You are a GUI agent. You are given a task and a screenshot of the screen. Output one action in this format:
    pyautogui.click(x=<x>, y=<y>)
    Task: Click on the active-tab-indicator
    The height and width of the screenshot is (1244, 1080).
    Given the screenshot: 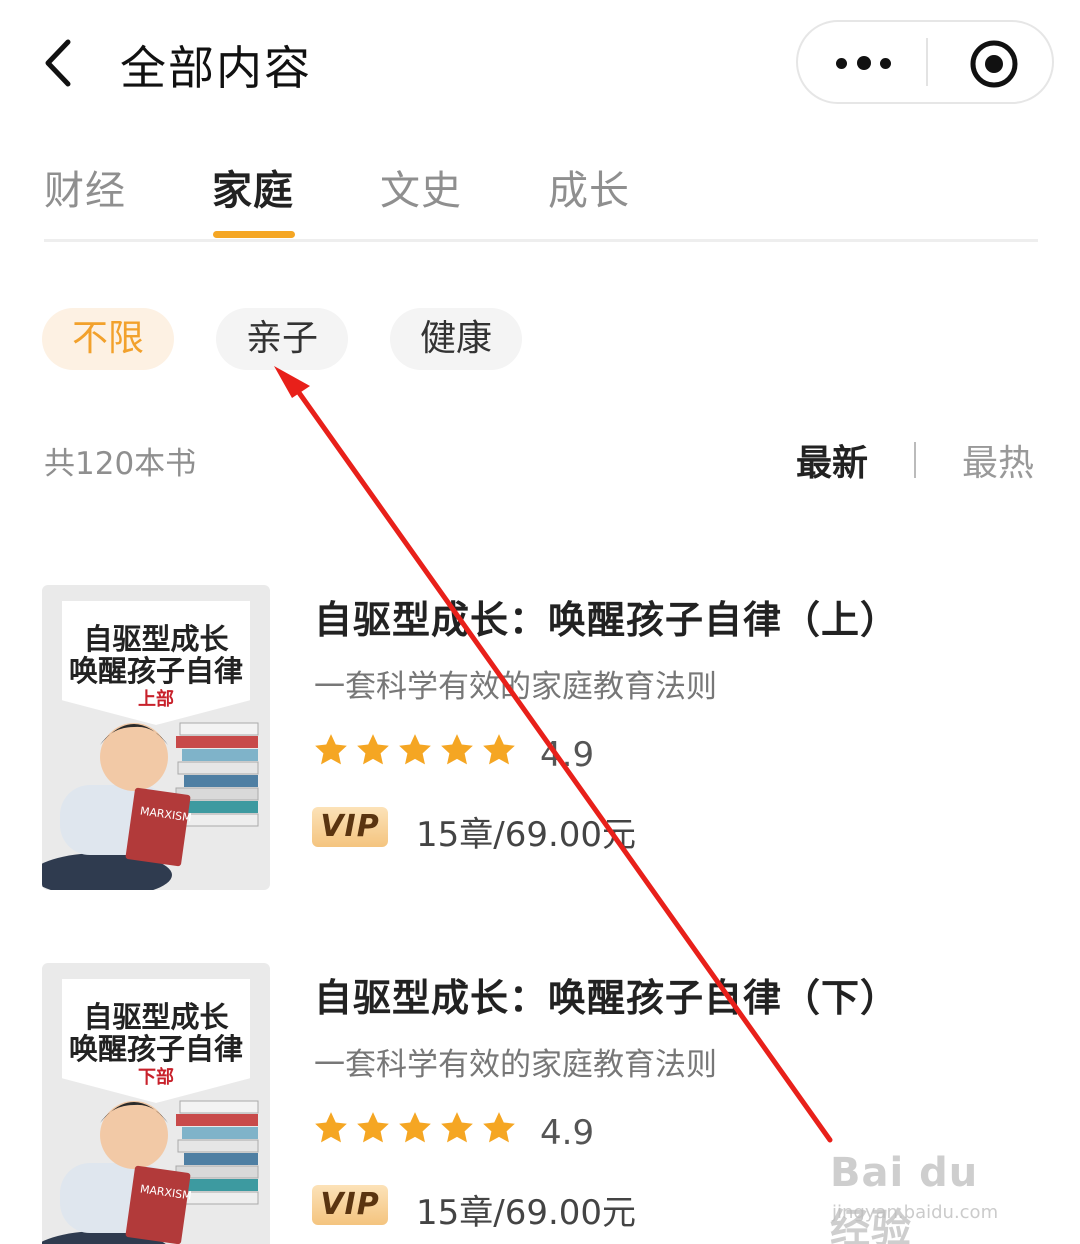 What is the action you would take?
    pyautogui.click(x=254, y=234)
    